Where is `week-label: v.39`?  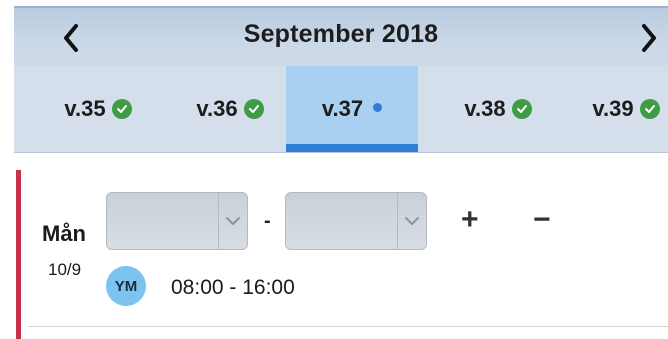 week-label: v.39 is located at coordinates (613, 108).